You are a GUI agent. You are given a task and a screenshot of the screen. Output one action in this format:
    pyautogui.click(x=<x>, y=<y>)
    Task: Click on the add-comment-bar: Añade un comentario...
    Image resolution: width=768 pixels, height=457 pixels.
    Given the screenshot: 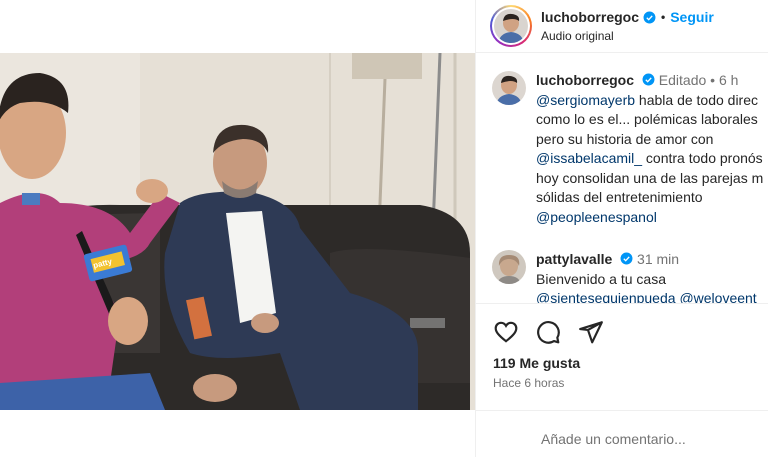 What is the action you would take?
    pyautogui.click(x=622, y=433)
    